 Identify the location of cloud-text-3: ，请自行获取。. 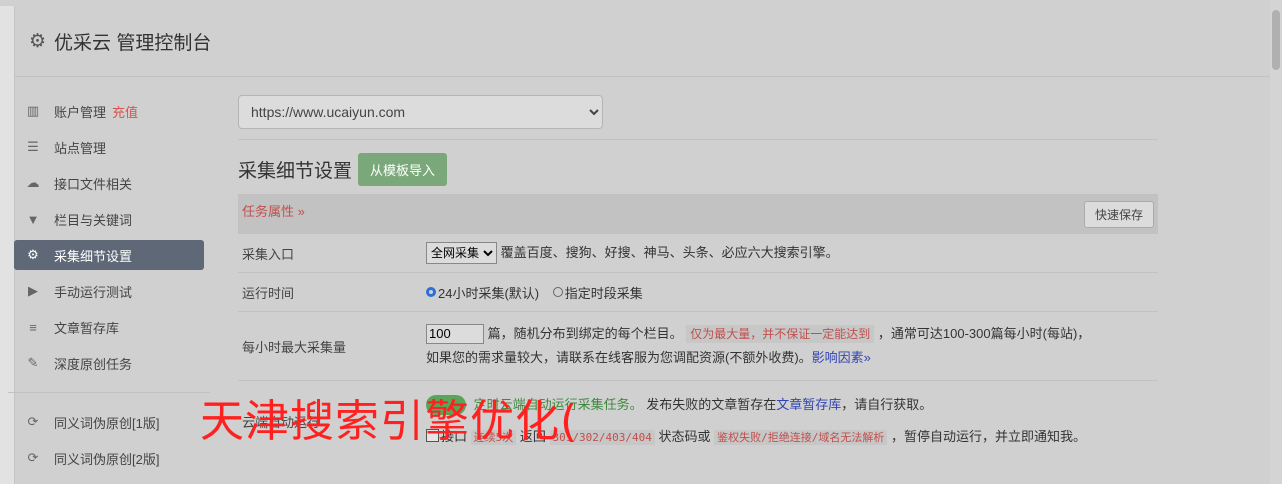
(887, 404).